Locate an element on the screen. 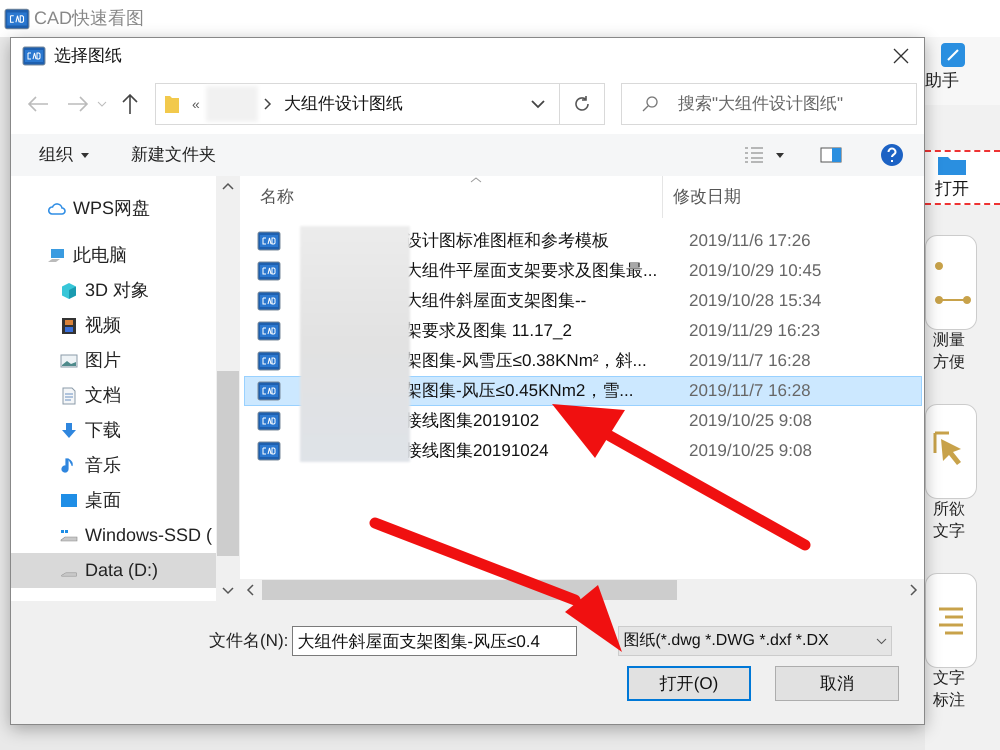 The width and height of the screenshot is (1000, 750). sort-caret-icon is located at coordinates (476, 180).